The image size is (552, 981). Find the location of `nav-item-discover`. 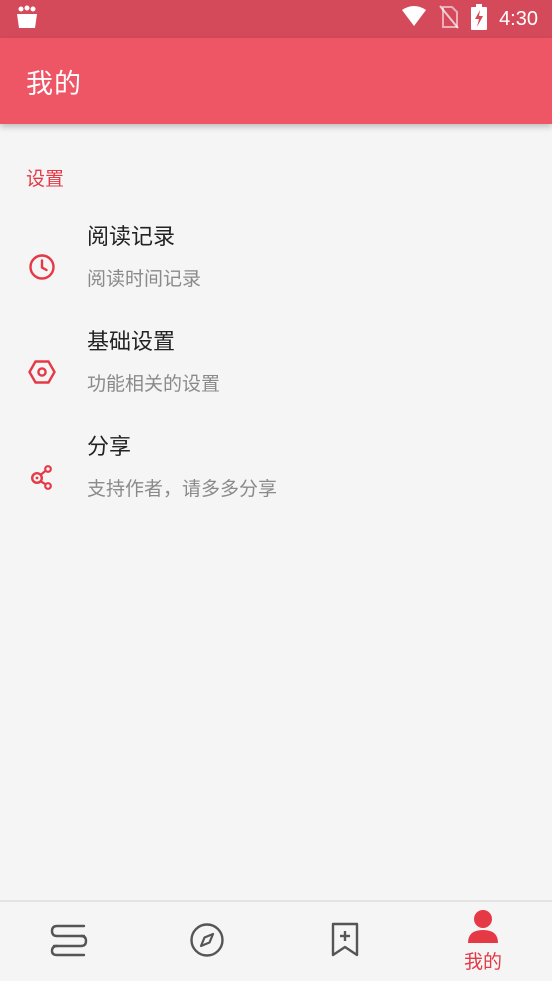

nav-item-discover is located at coordinates (207, 941).